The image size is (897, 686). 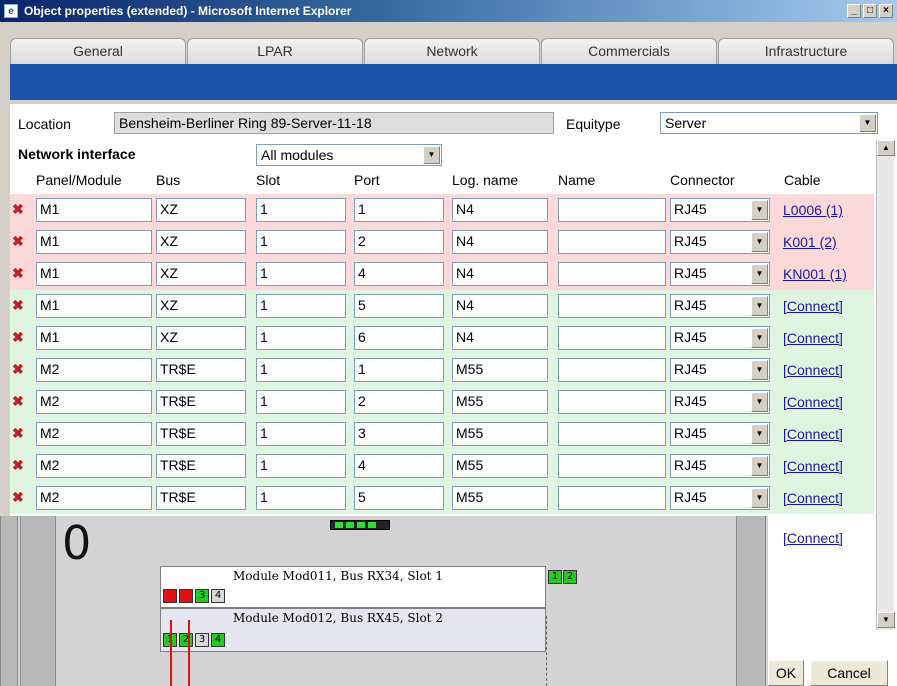 What do you see at coordinates (399, 402) in the screenshot?
I see `port-input: 2` at bounding box center [399, 402].